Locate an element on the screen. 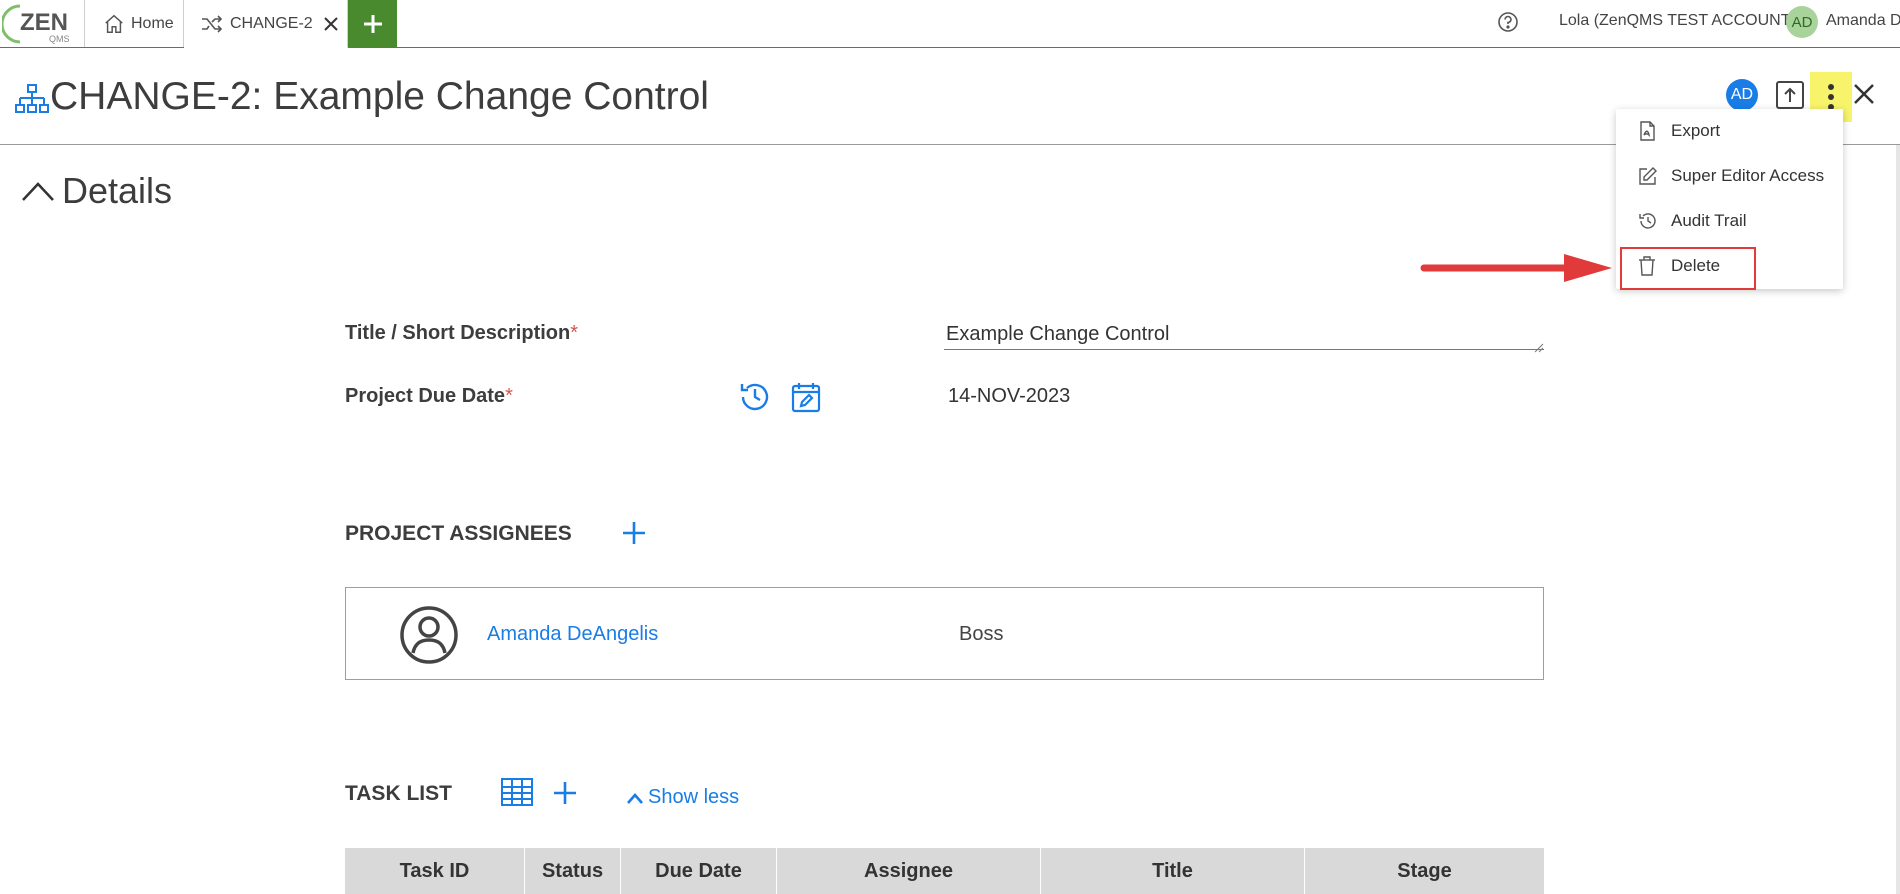 The image size is (1900, 894). logo-subtext: QMS is located at coordinates (59, 39).